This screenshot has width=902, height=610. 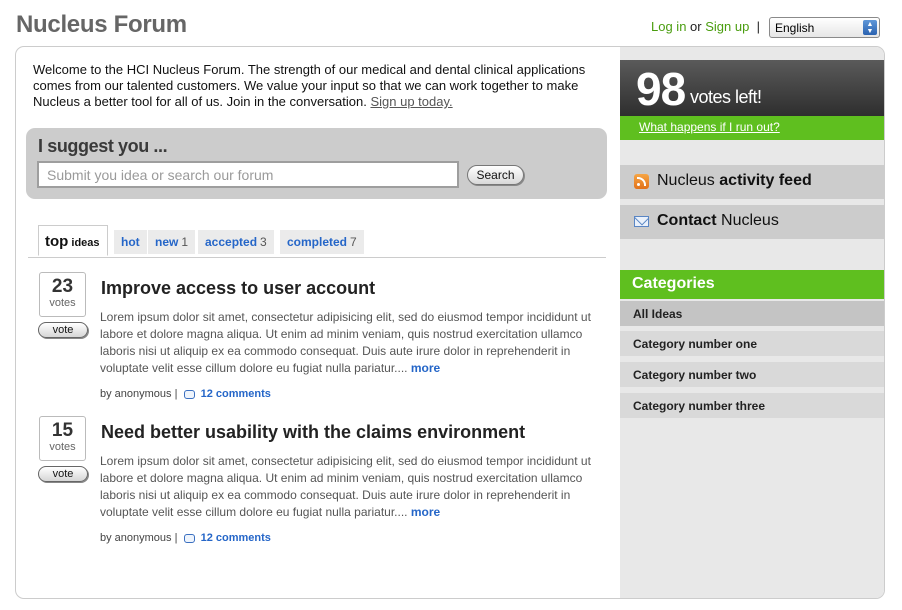 I want to click on language-select: English ▲ ▼, so click(x=824, y=27).